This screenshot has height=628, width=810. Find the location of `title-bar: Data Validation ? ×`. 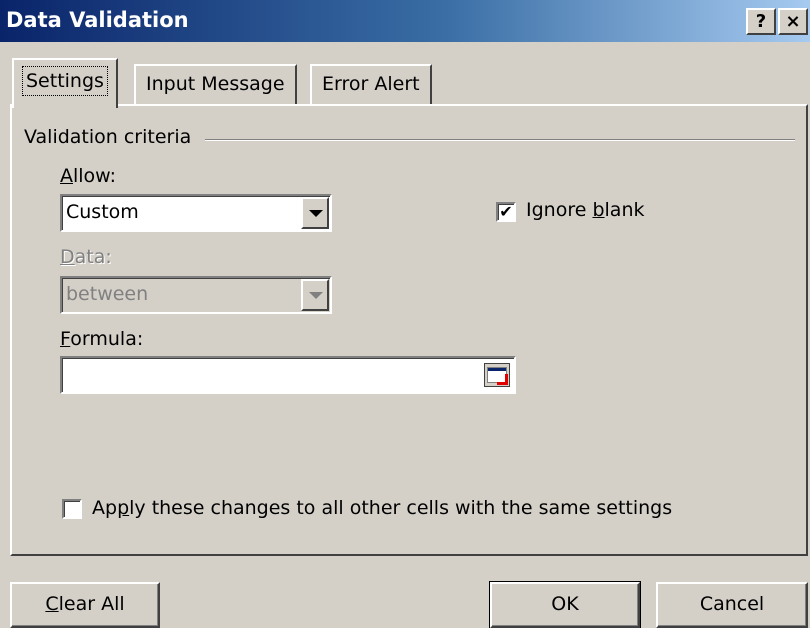

title-bar: Data Validation ? × is located at coordinates (405, 21).